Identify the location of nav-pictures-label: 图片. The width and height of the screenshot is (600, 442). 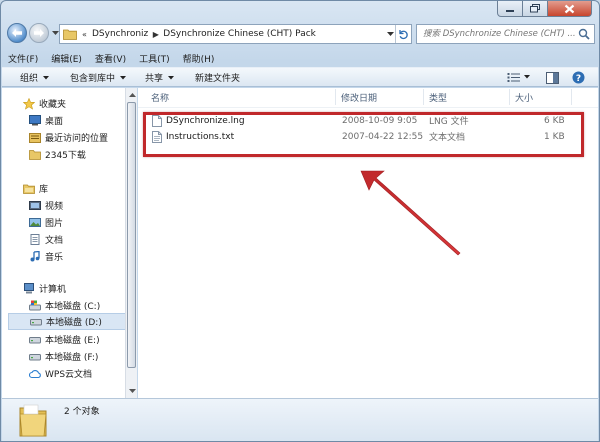
(54, 224).